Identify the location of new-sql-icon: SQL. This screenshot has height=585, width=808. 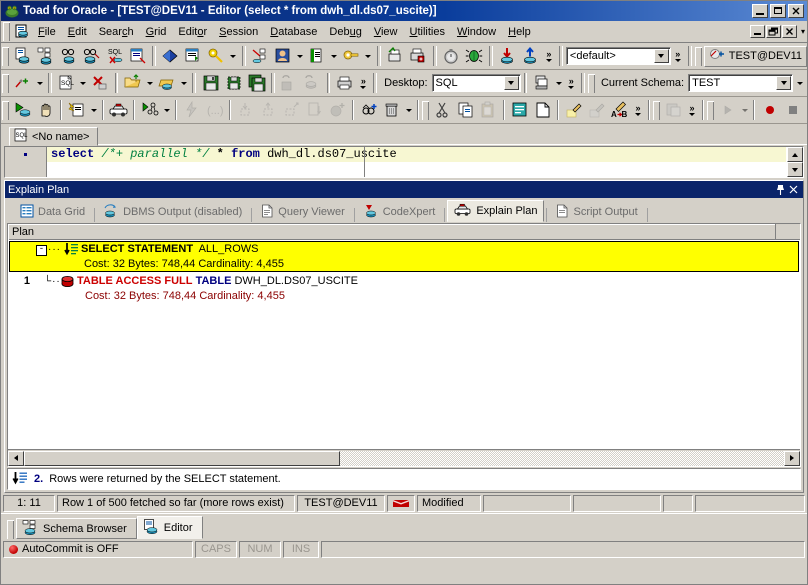
(66, 83).